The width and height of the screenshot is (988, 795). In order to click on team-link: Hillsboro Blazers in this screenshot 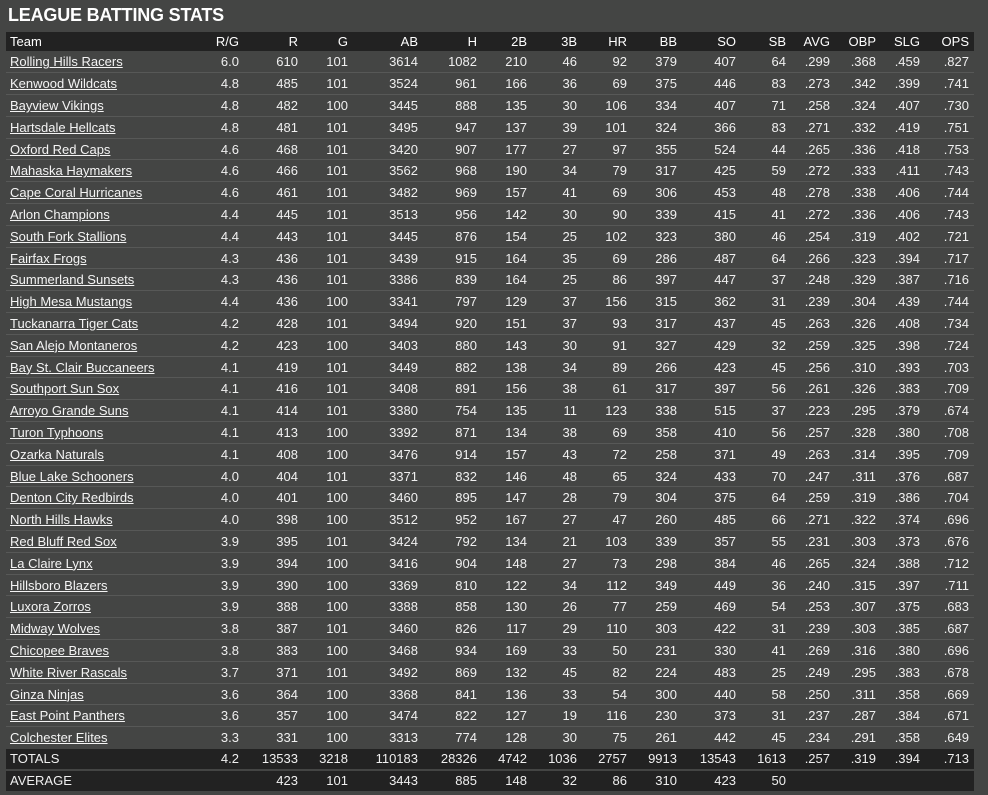, I will do `click(59, 585)`.